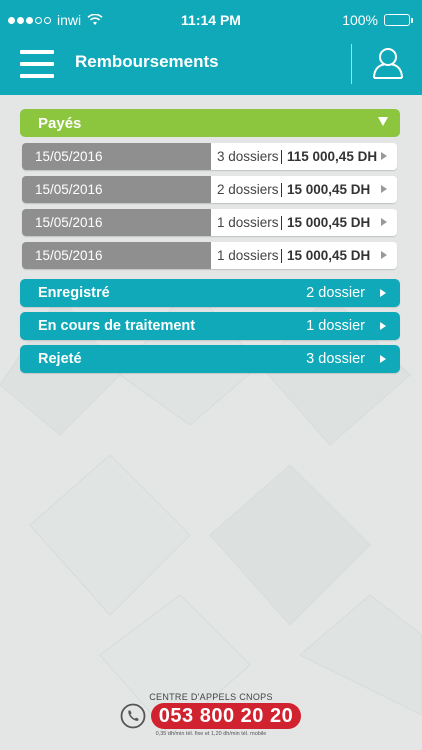  Describe the element at coordinates (360, 20) in the screenshot. I see `battery-percentage: 100%` at that location.